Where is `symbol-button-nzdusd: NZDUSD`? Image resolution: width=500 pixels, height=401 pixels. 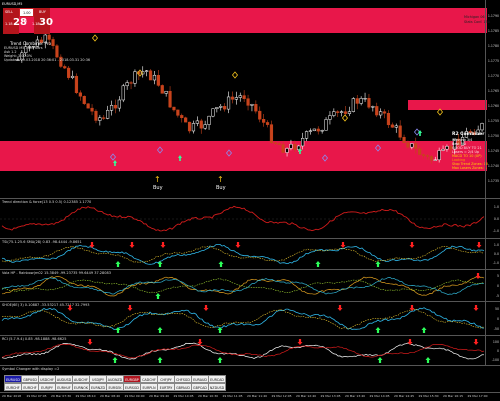
symbol-button-nzdusd: NZDUSD is located at coordinates (217, 387).